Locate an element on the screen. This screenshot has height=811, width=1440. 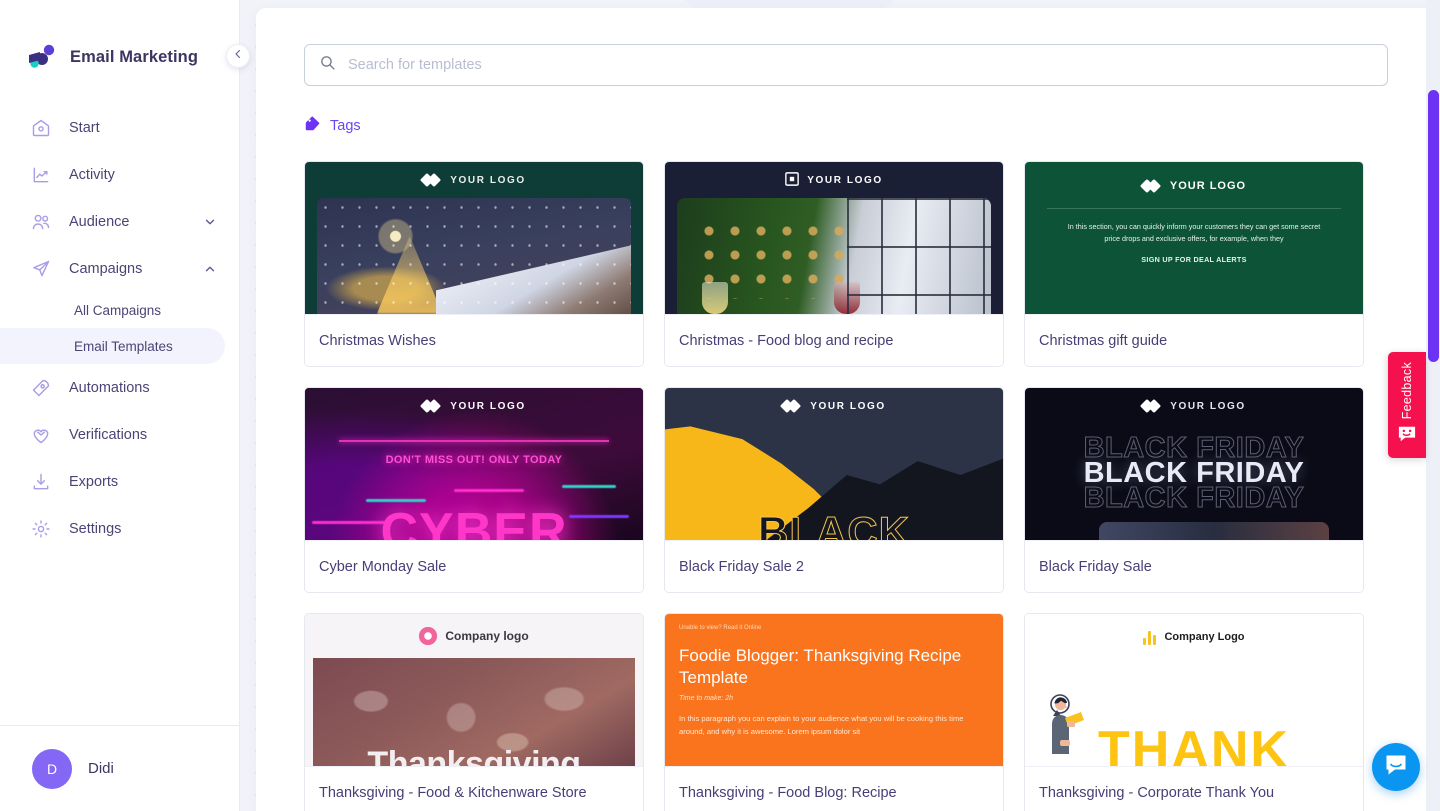
chevron-left-icon is located at coordinates (238, 56).